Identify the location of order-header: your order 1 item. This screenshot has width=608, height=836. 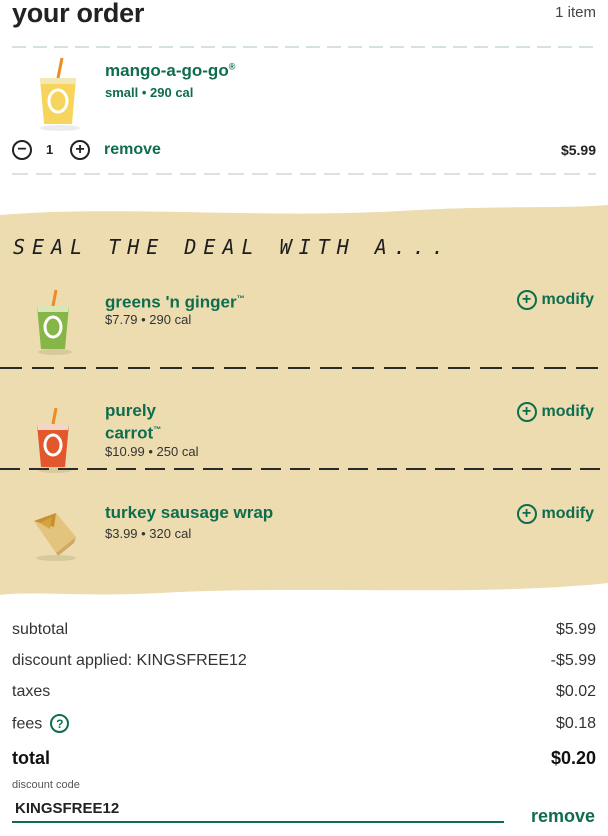
(304, 18).